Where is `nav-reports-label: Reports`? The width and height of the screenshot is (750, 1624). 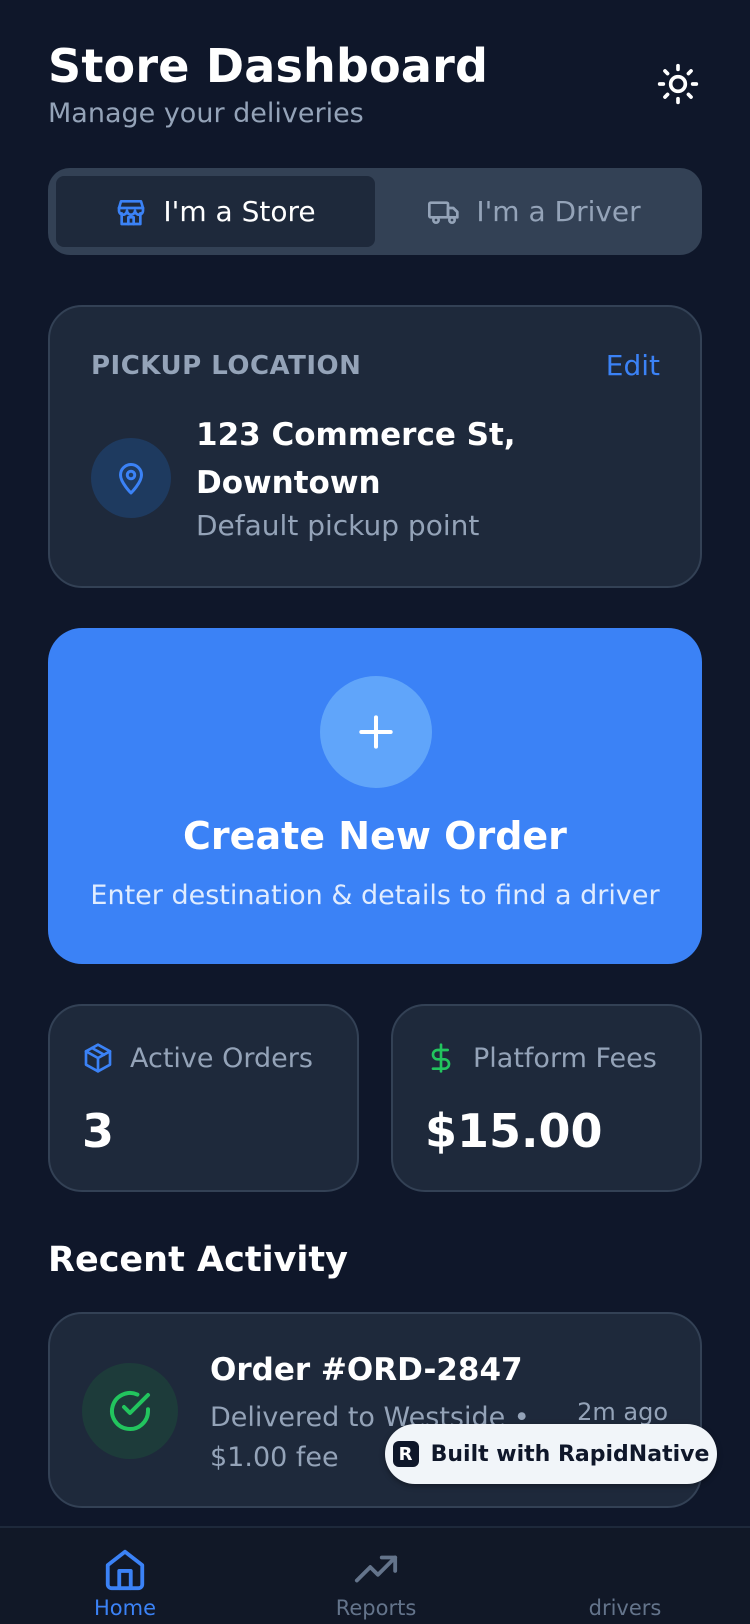
nav-reports-label: Reports is located at coordinates (376, 1608).